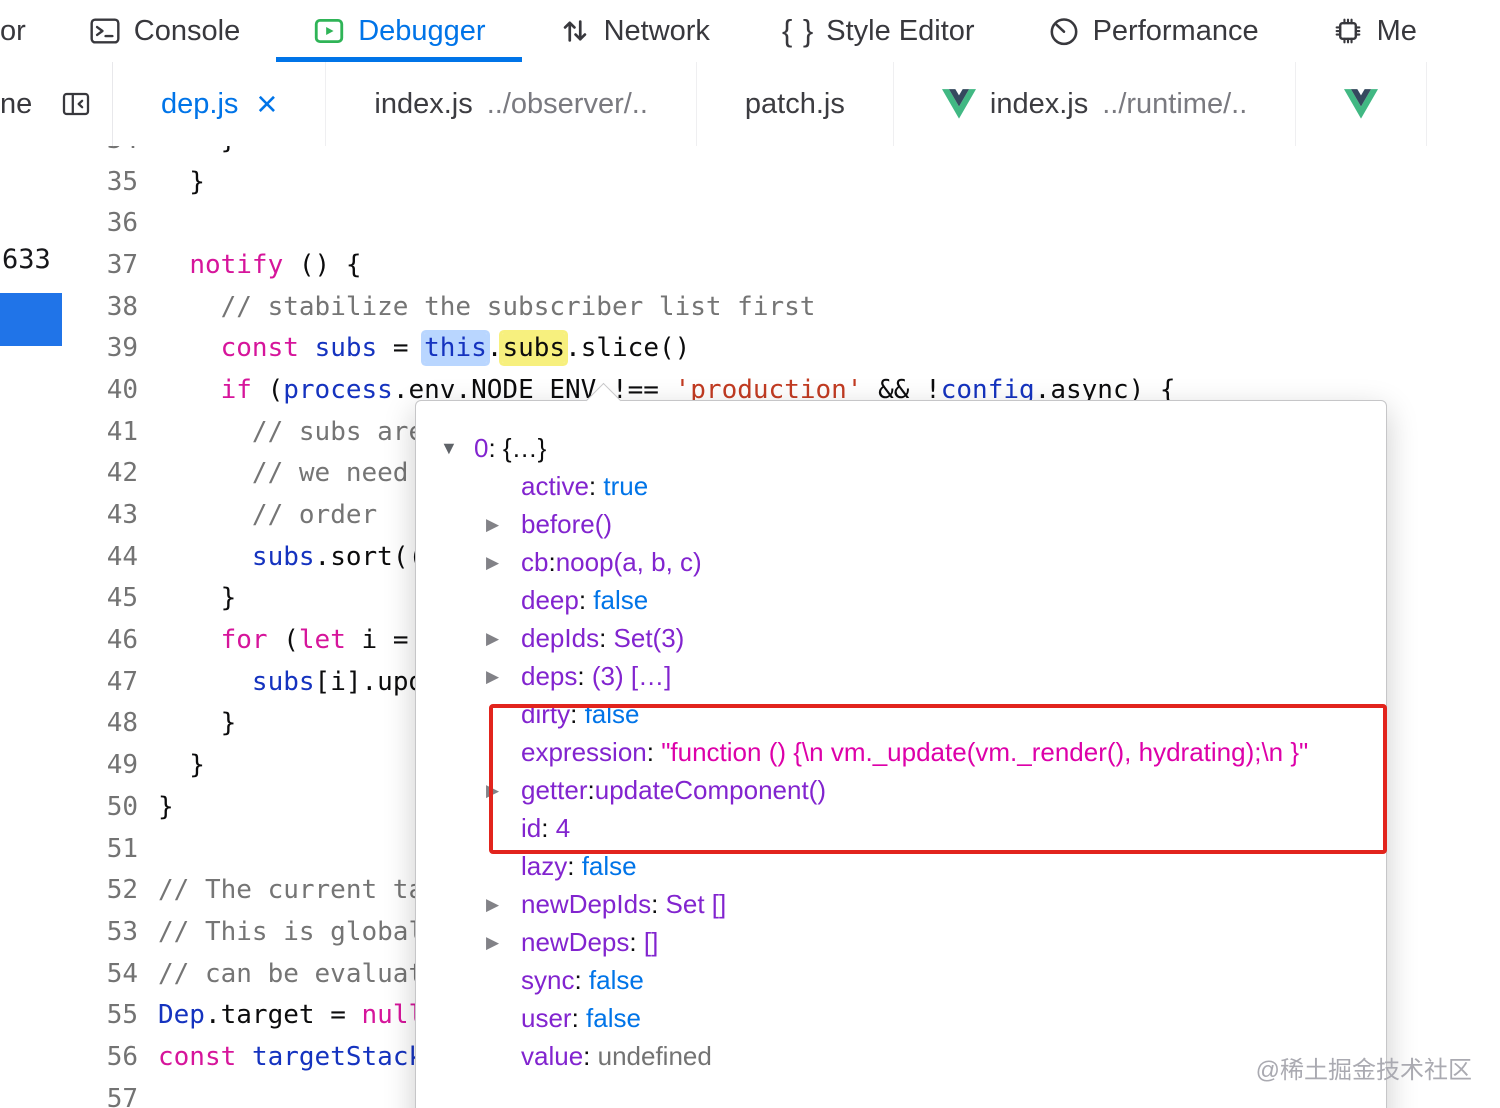  I want to click on property-row-deps: ▶ deps: (3) […], so click(901, 676).